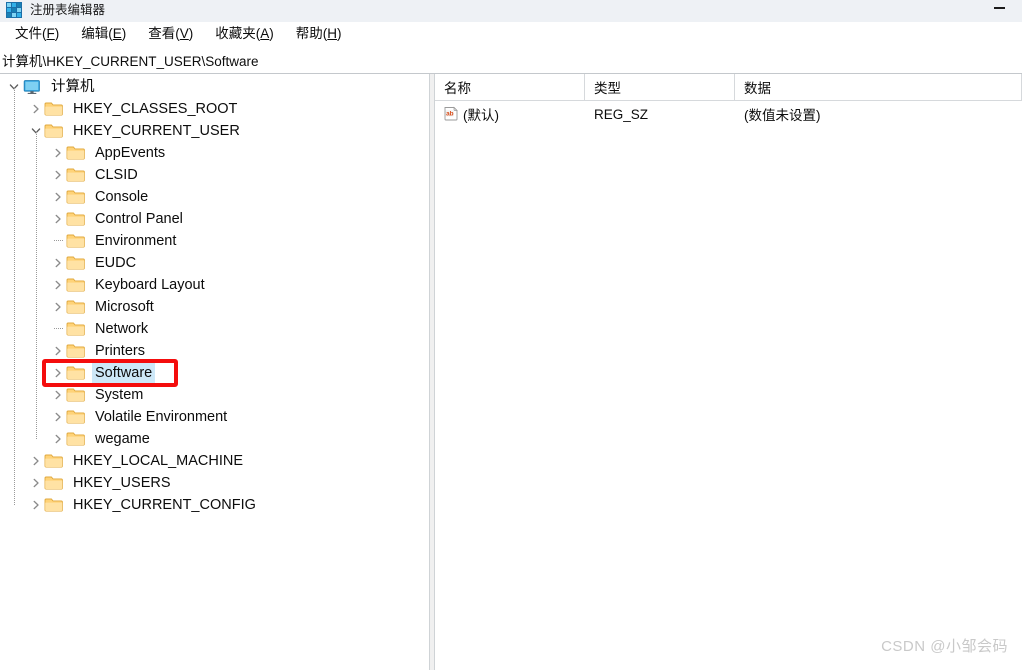 This screenshot has width=1022, height=670. Describe the element at coordinates (130, 153) in the screenshot. I see `tree-item-label: AppEvents` at that location.